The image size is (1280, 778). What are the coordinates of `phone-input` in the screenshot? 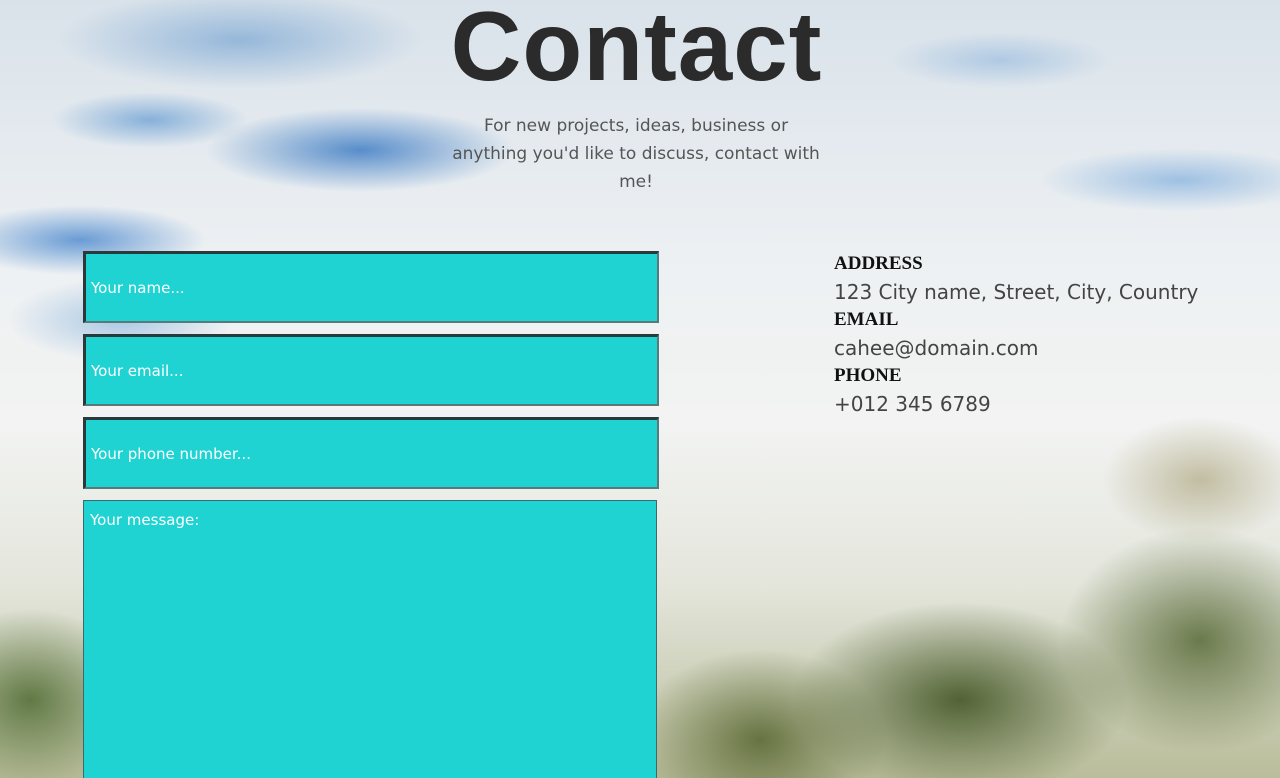 It's located at (371, 453).